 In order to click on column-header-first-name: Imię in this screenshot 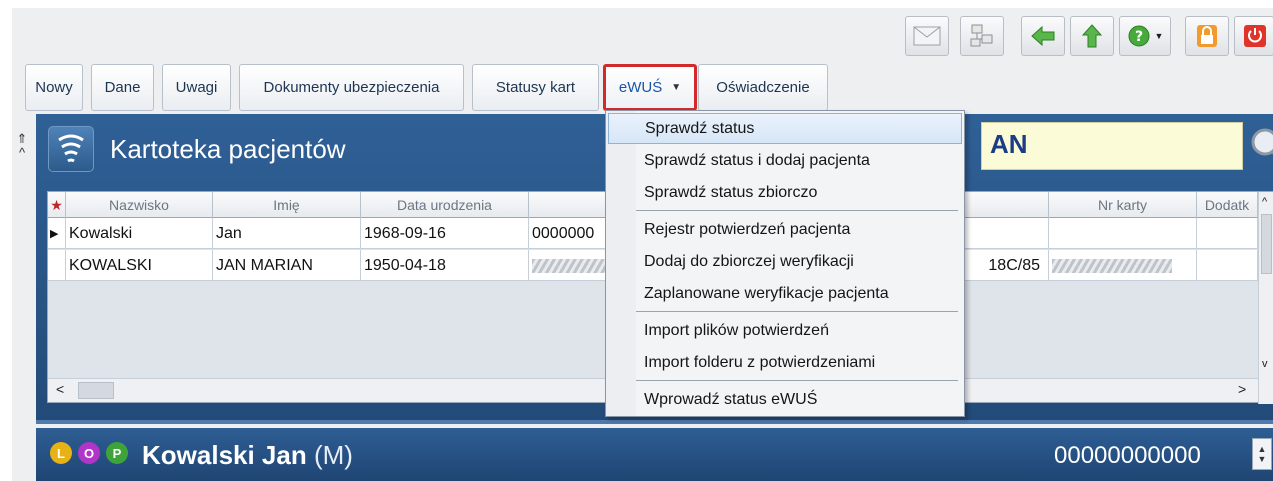, I will do `click(287, 205)`.